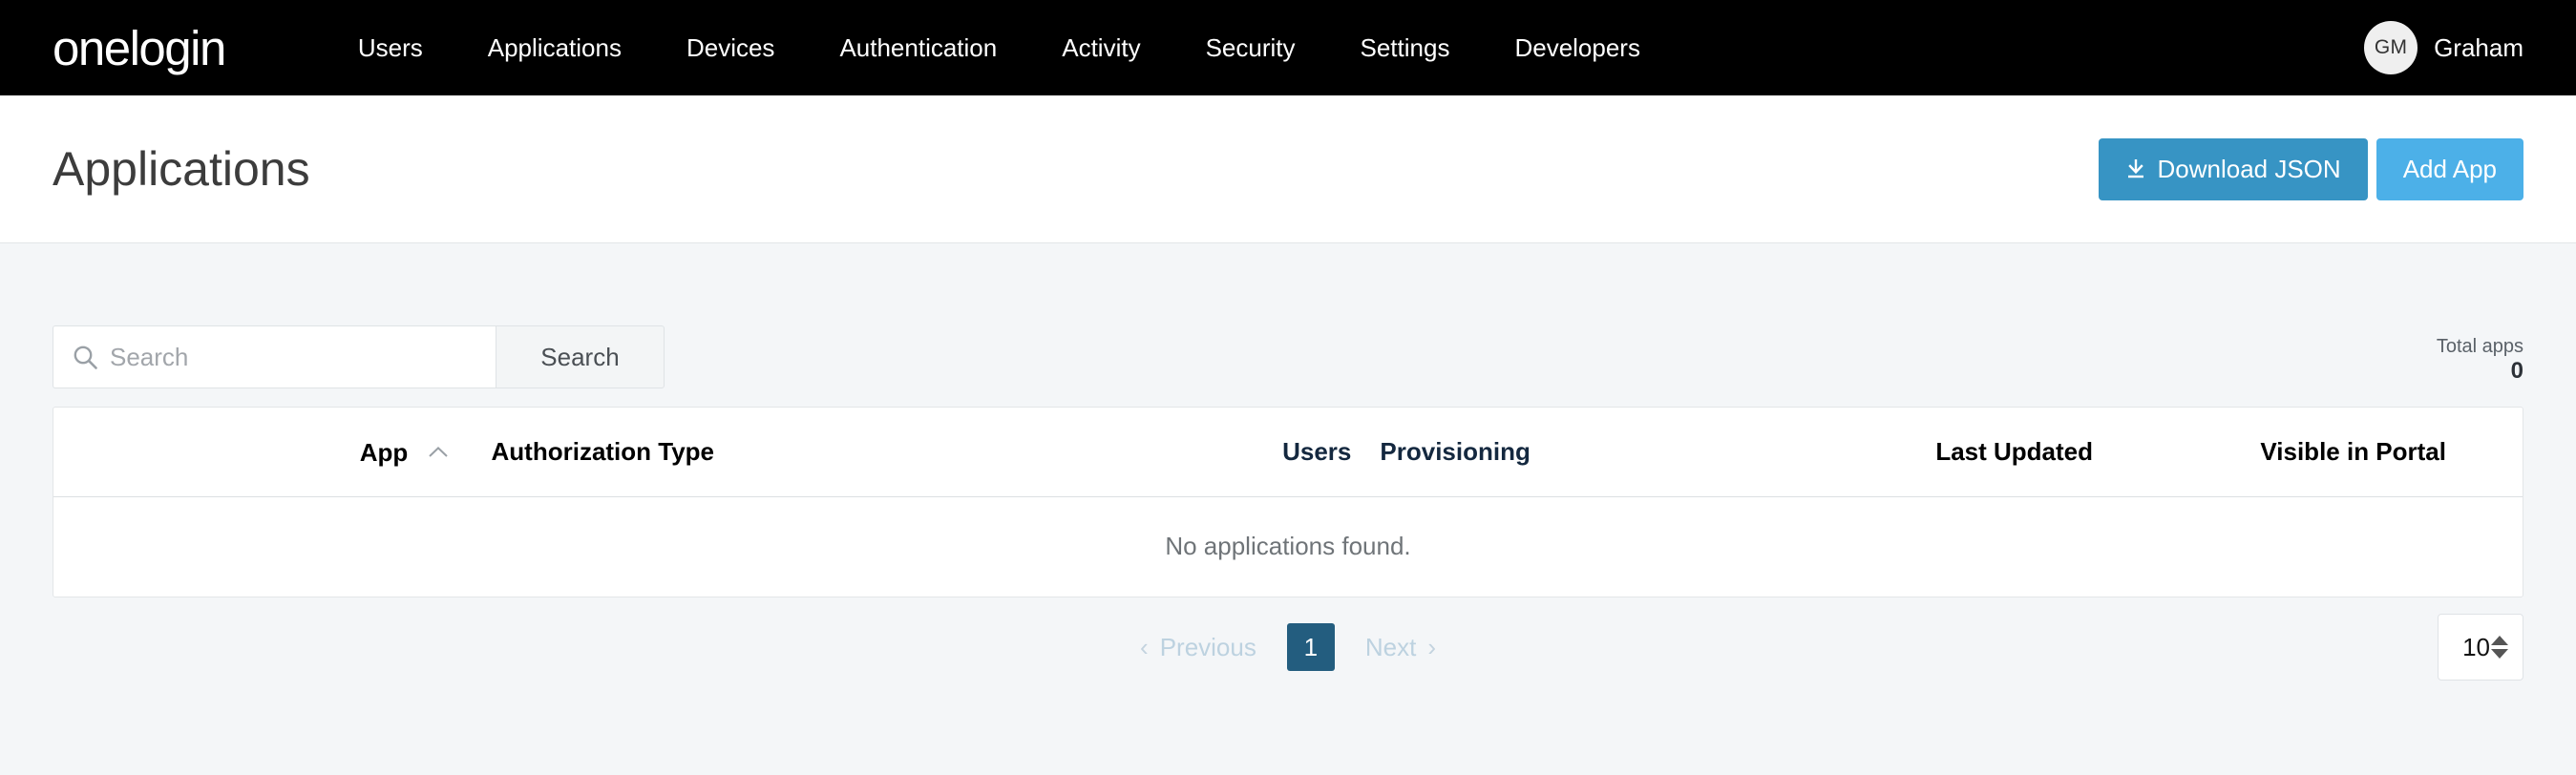  What do you see at coordinates (296, 357) in the screenshot?
I see `search-input` at bounding box center [296, 357].